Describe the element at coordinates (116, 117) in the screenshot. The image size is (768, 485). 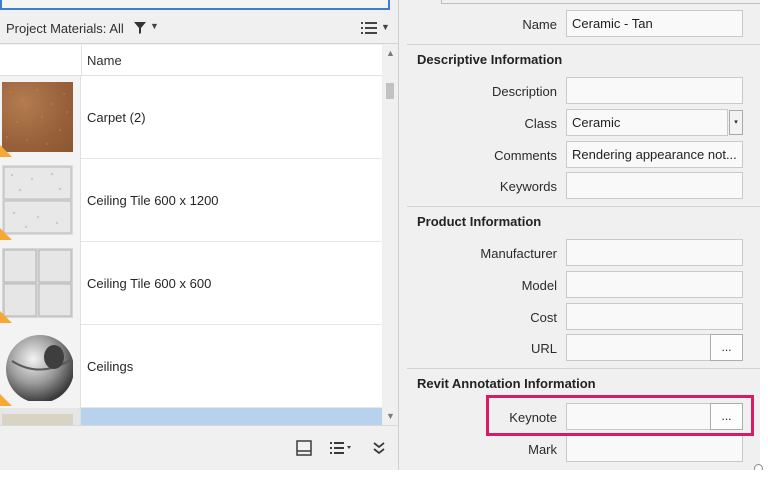
I see `list-item-label: Carpet (2)` at that location.